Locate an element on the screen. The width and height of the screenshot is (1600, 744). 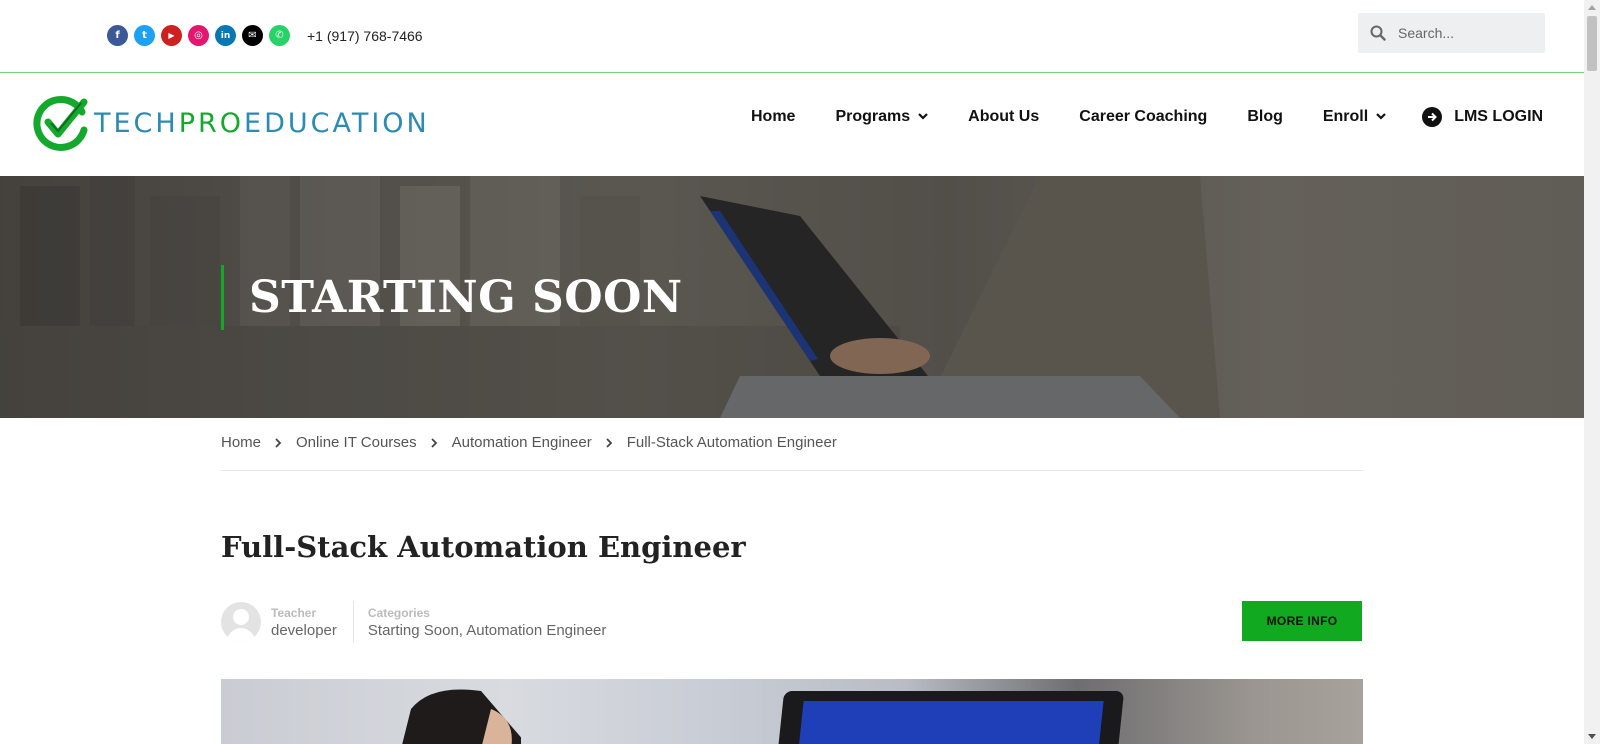
nav-programs: Programs is located at coordinates (881, 117).